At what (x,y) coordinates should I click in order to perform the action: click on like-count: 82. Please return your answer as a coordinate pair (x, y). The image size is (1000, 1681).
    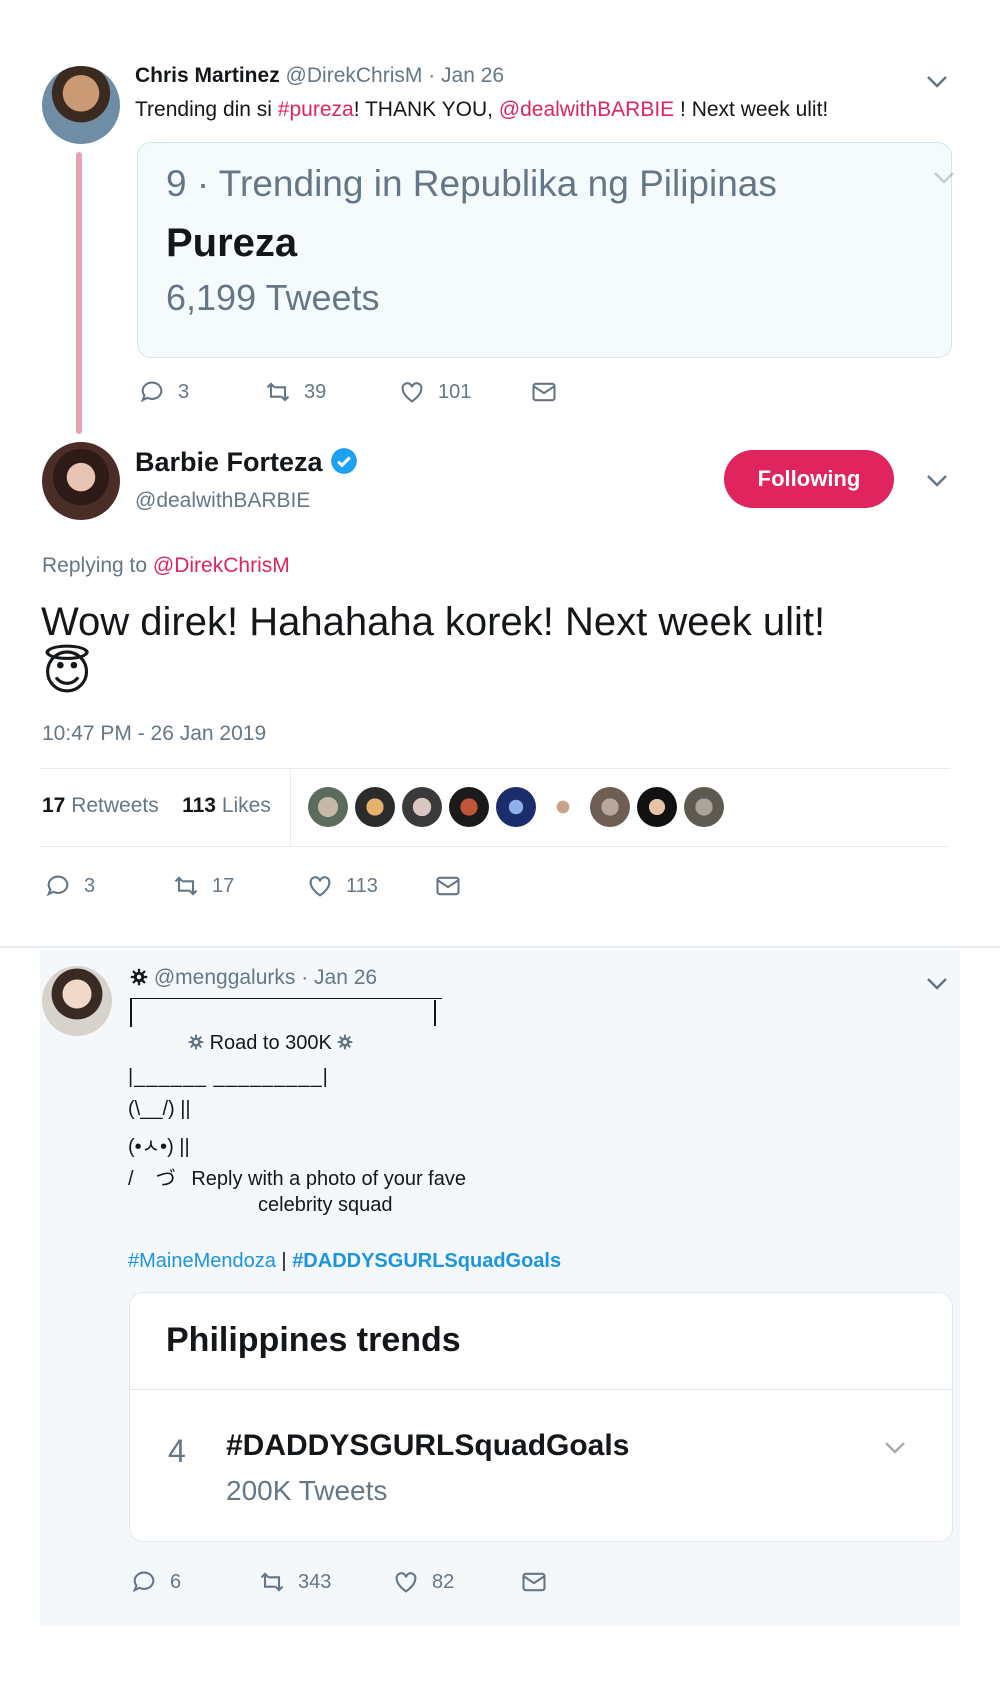
    Looking at the image, I should click on (443, 1581).